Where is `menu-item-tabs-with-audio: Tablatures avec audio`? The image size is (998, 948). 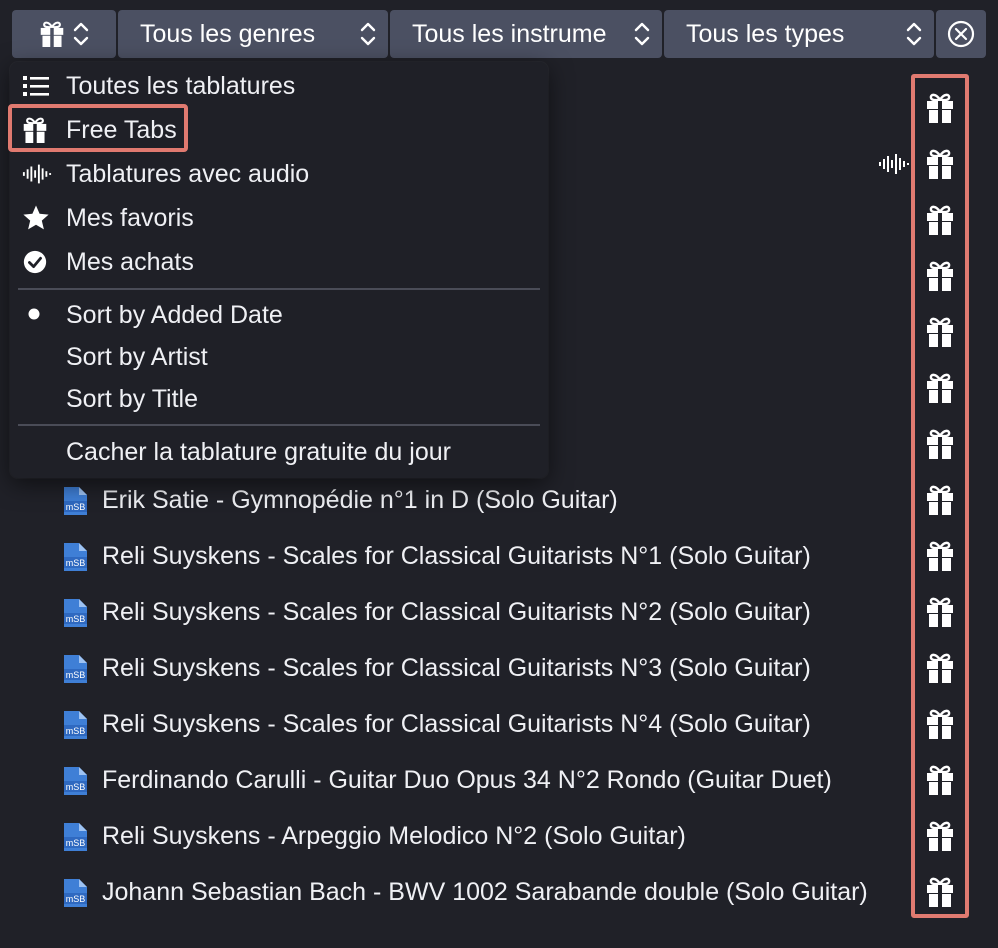
menu-item-tabs-with-audio: Tablatures avec audio is located at coordinates (279, 174).